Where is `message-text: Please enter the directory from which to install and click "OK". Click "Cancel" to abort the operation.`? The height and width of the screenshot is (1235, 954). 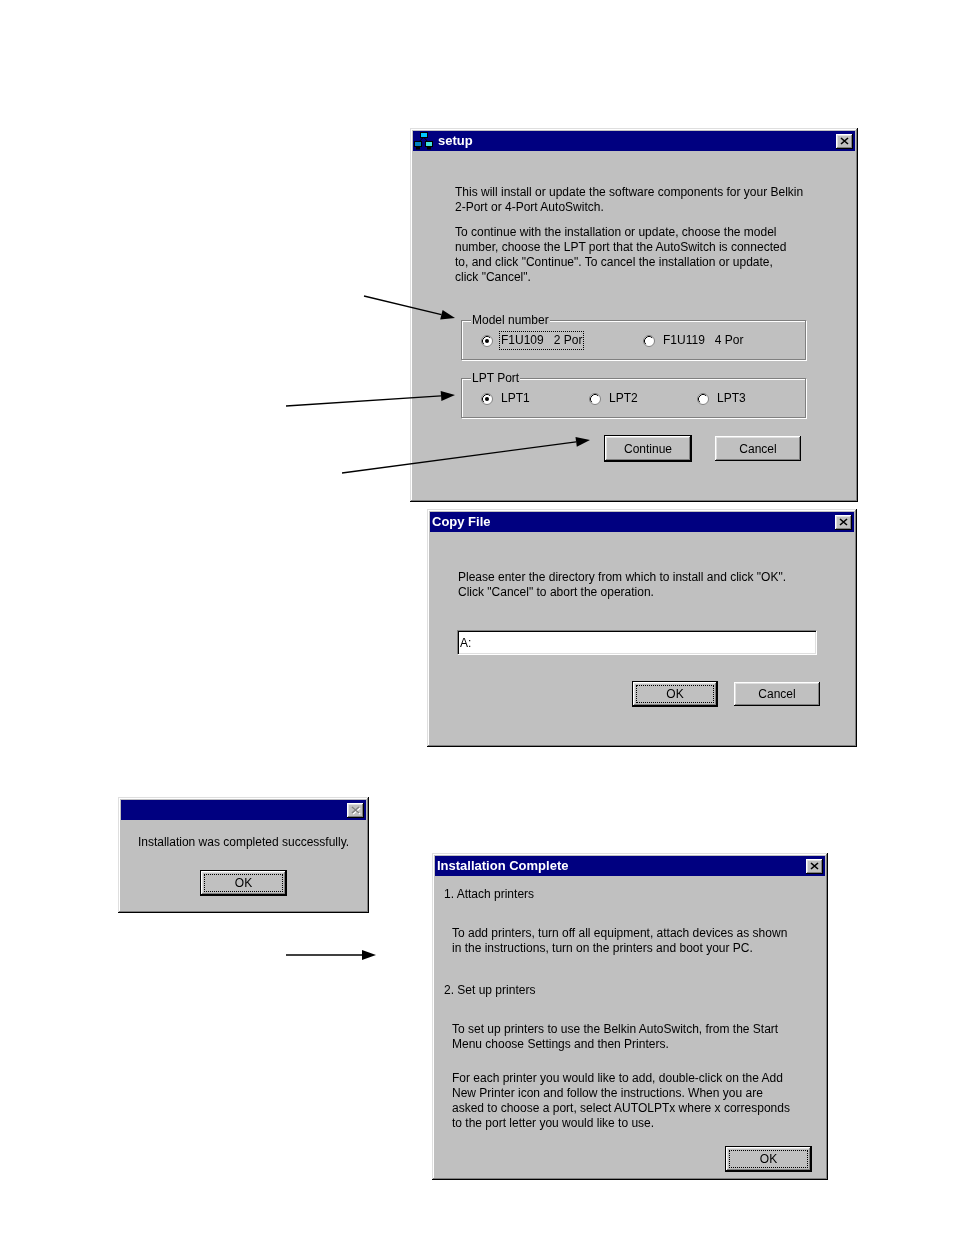
message-text: Please enter the directory from which to install and click "OK". Click "Cancel" to abort the operation. is located at coordinates (622, 585).